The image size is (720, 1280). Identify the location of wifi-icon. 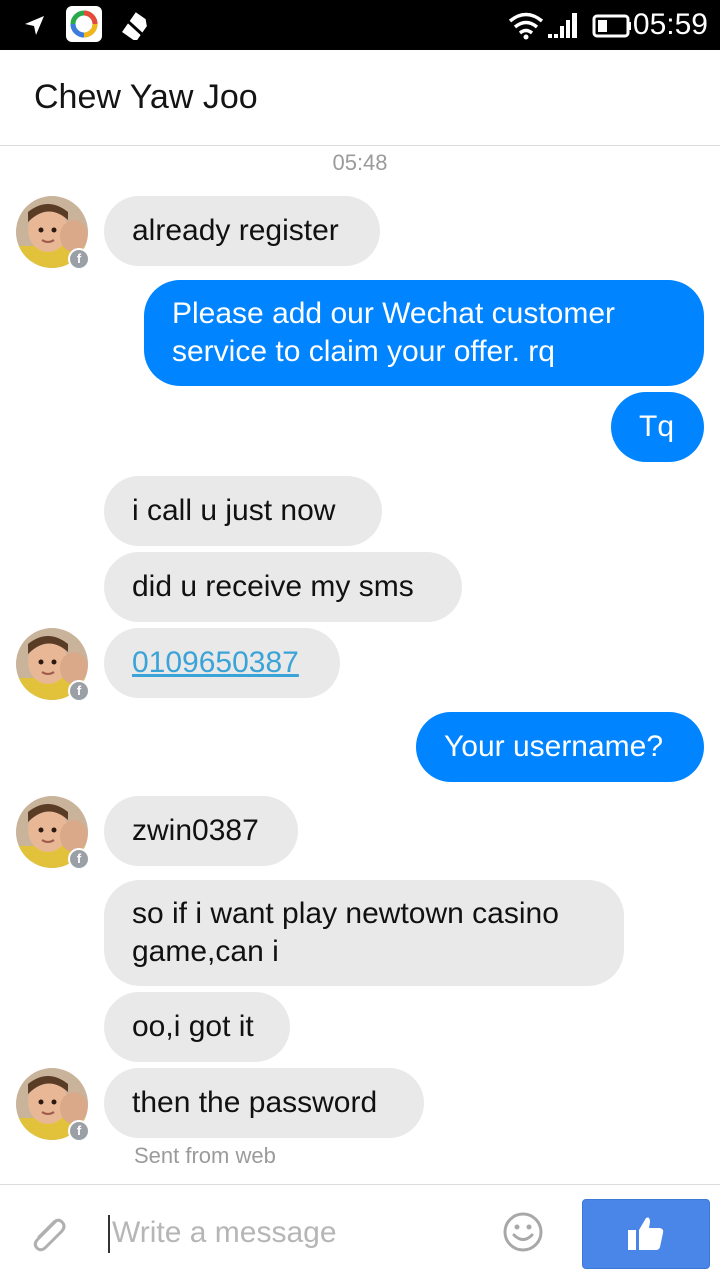
(526, 26).